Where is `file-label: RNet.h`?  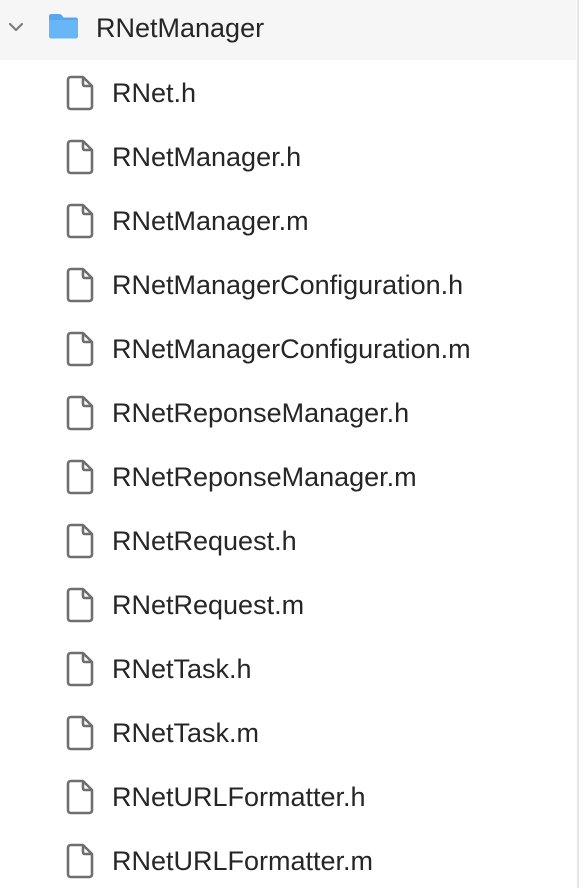 file-label: RNet.h is located at coordinates (154, 93).